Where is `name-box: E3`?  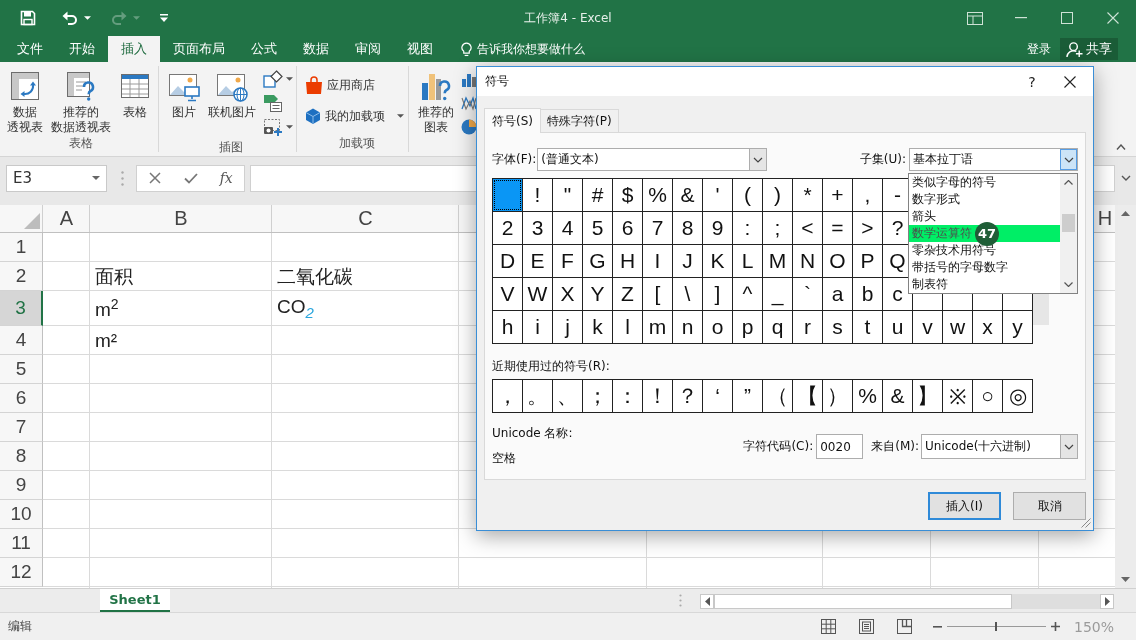 name-box: E3 is located at coordinates (56, 178).